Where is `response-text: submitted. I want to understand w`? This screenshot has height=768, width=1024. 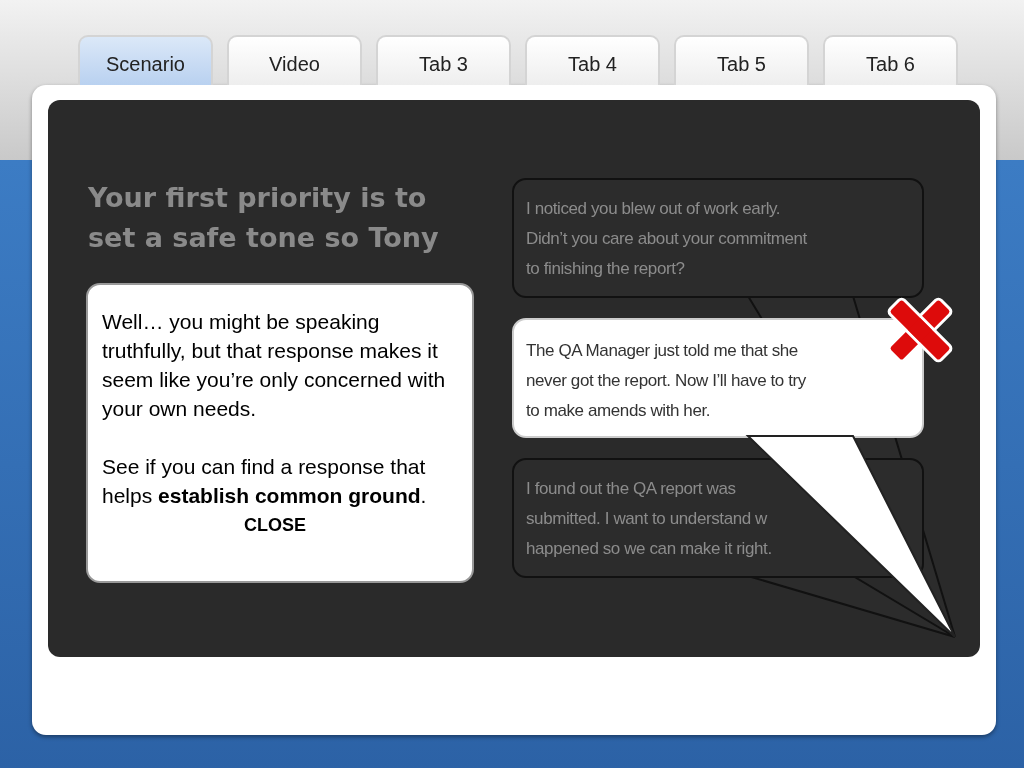 response-text: submitted. I want to understand w is located at coordinates (647, 519).